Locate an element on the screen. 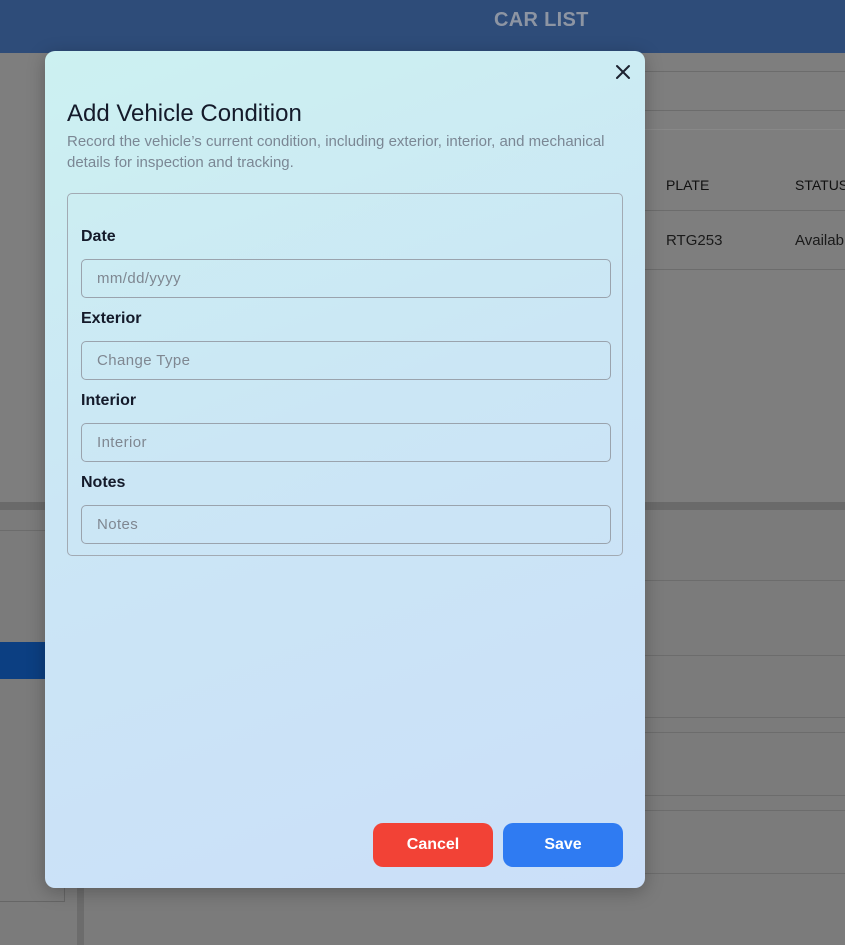 Image resolution: width=845 pixels, height=945 pixels. interior-label: Interior is located at coordinates (109, 400).